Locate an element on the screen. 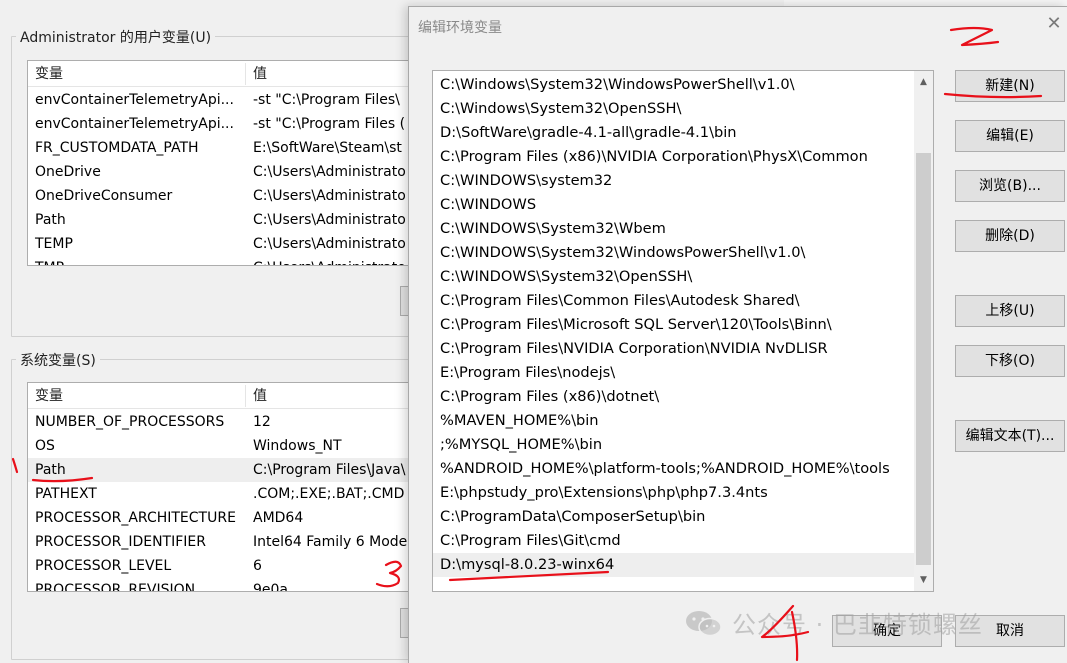  new-button: 新建(N) is located at coordinates (1010, 86).